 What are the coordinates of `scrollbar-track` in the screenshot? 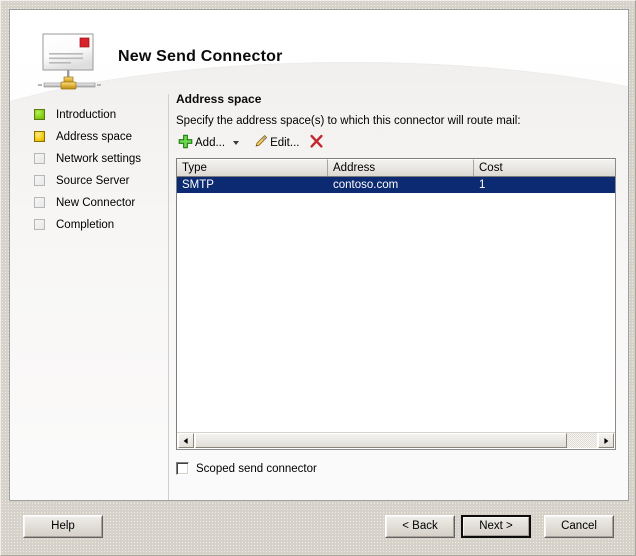 It's located at (396, 440).